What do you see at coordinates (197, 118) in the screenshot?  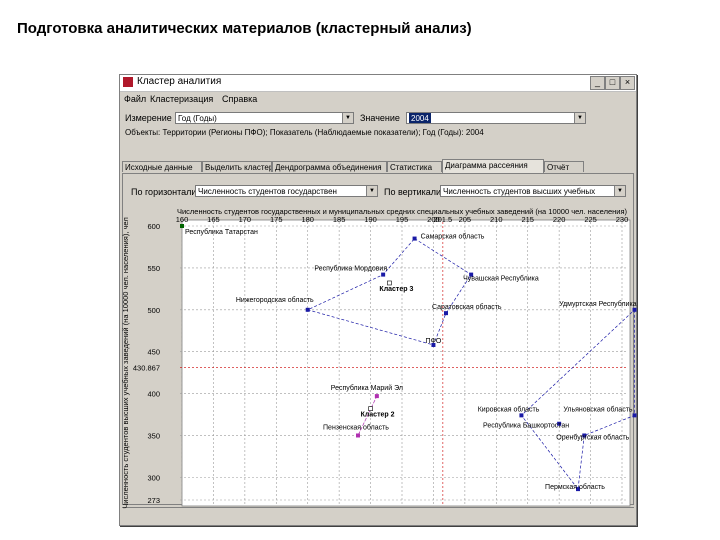 I see `measure-select-value: Год (Годы)` at bounding box center [197, 118].